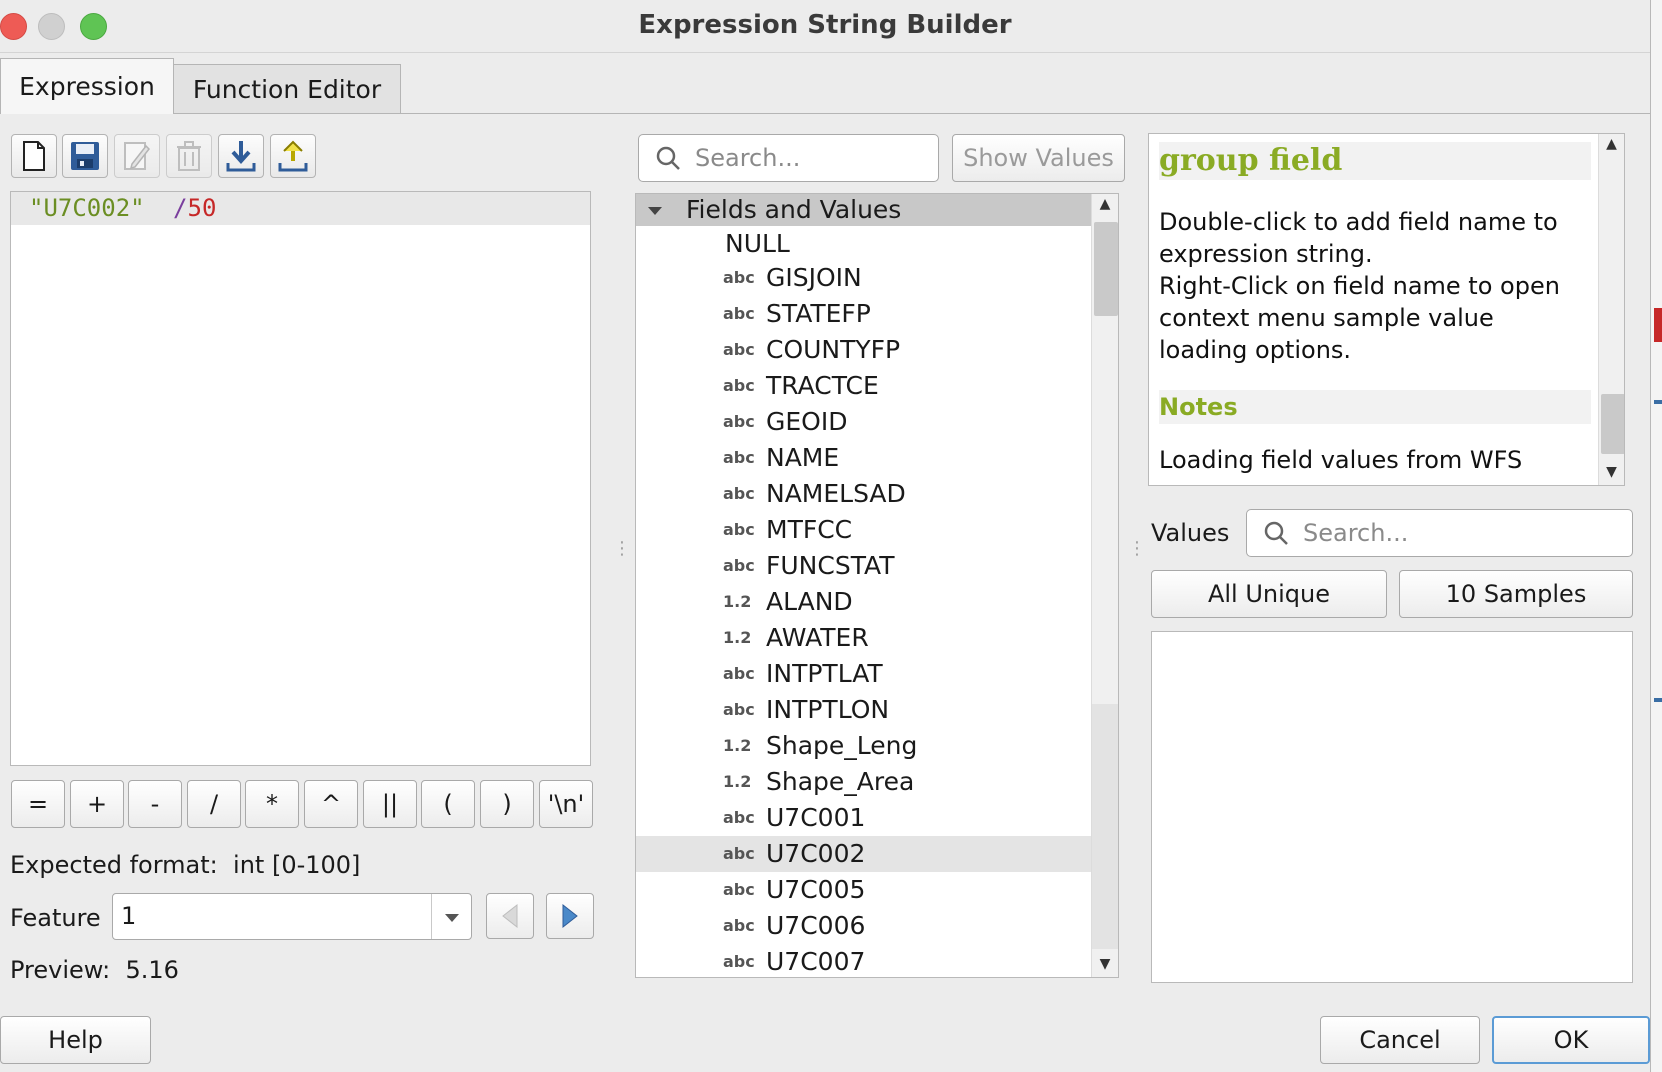  I want to click on show-values-button: Show Values, so click(1038, 158).